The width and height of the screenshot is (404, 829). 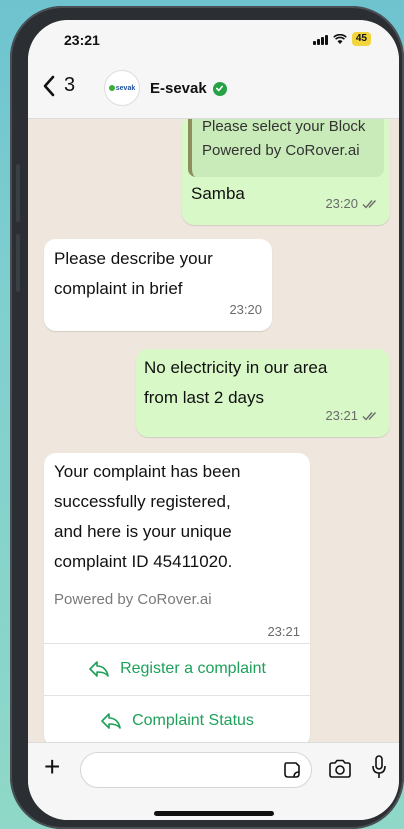 What do you see at coordinates (82, 40) in the screenshot?
I see `status-time: 23:21` at bounding box center [82, 40].